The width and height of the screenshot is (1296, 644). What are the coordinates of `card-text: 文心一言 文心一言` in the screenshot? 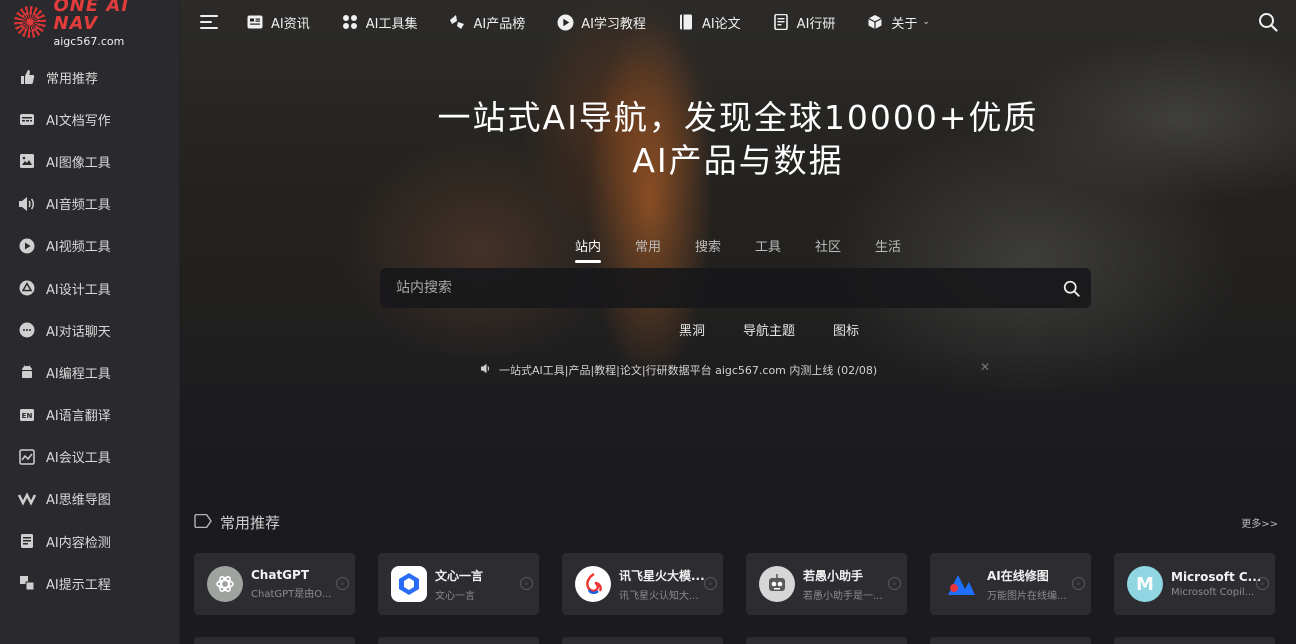 It's located at (481, 584).